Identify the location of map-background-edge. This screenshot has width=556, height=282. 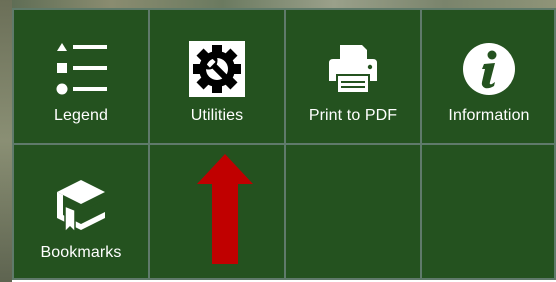
(6, 141).